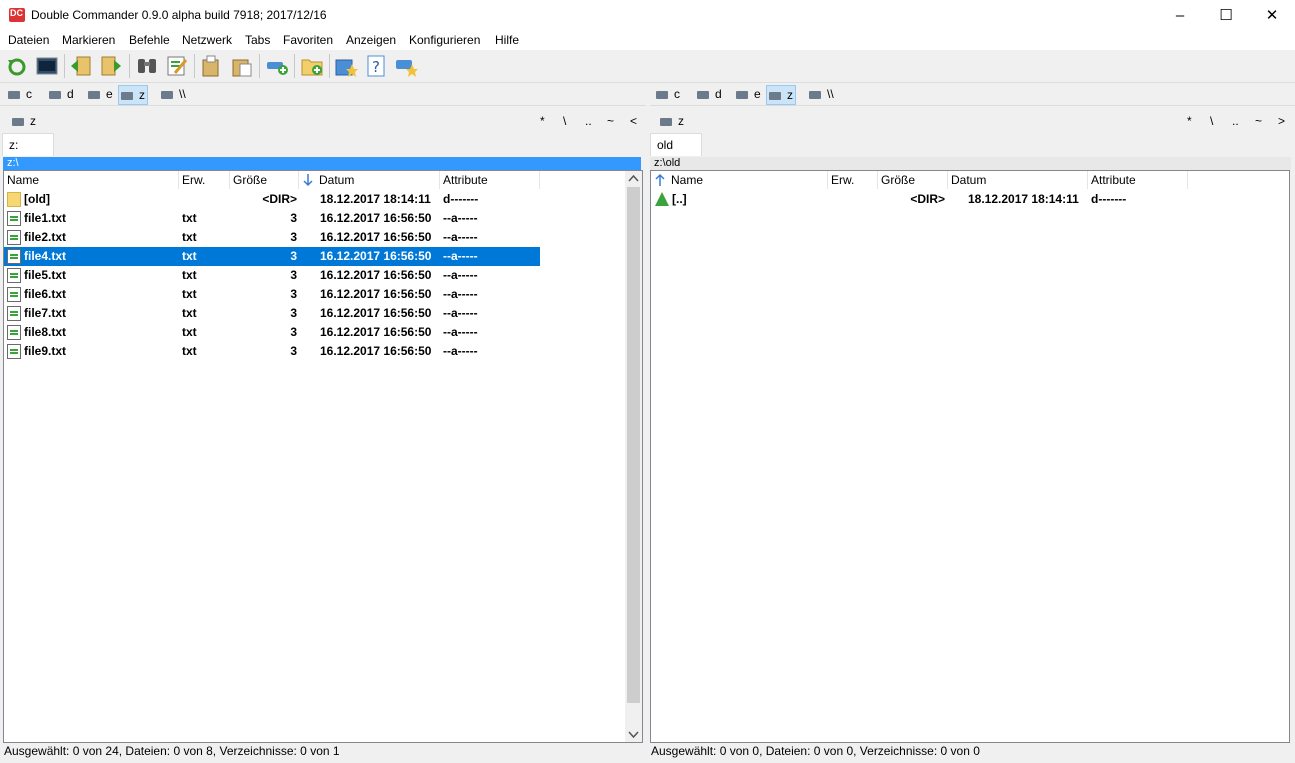  I want to click on help-icon: ?, so click(376, 66).